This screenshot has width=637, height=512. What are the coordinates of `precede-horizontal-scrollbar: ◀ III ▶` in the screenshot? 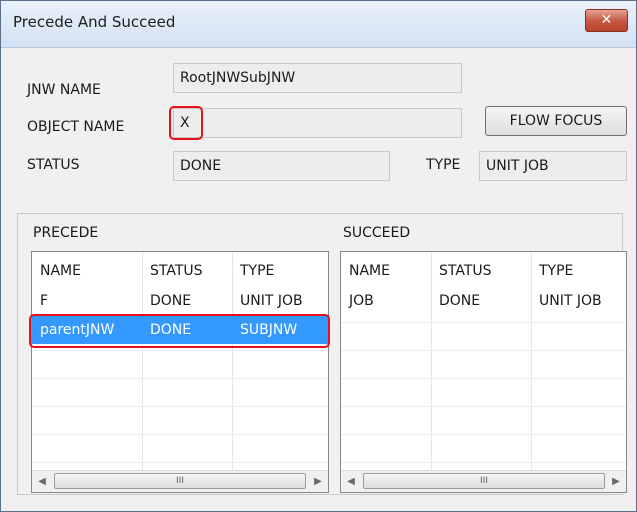 It's located at (180, 481).